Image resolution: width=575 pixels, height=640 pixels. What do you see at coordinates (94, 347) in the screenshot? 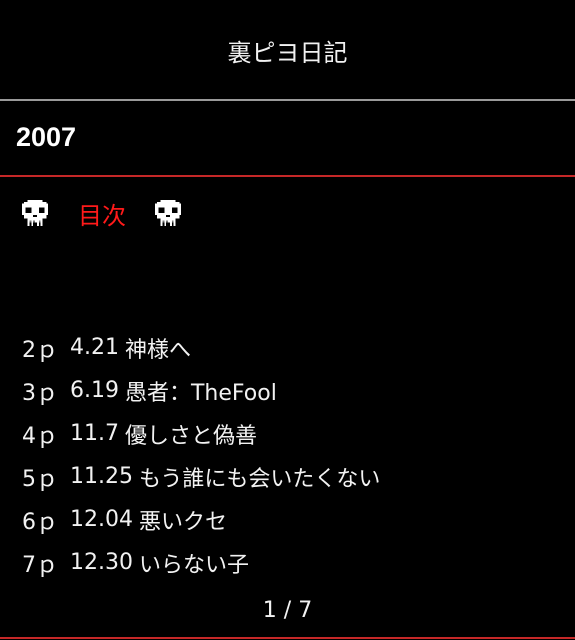
I see `entry-date: 4.21` at bounding box center [94, 347].